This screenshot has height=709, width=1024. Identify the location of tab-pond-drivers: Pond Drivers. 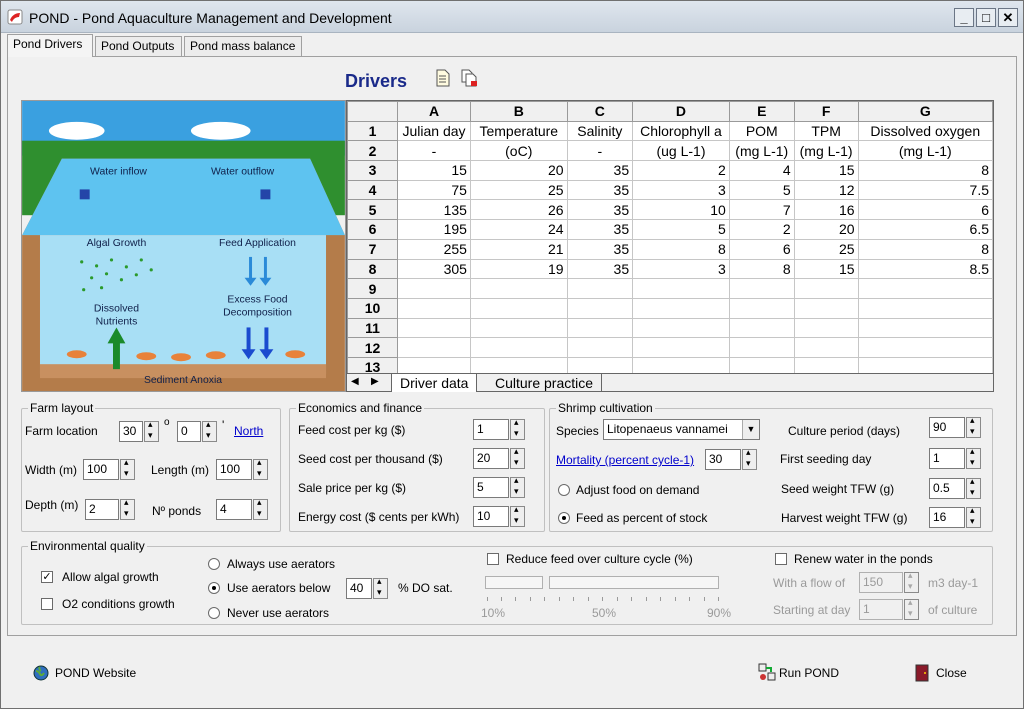
(50, 45).